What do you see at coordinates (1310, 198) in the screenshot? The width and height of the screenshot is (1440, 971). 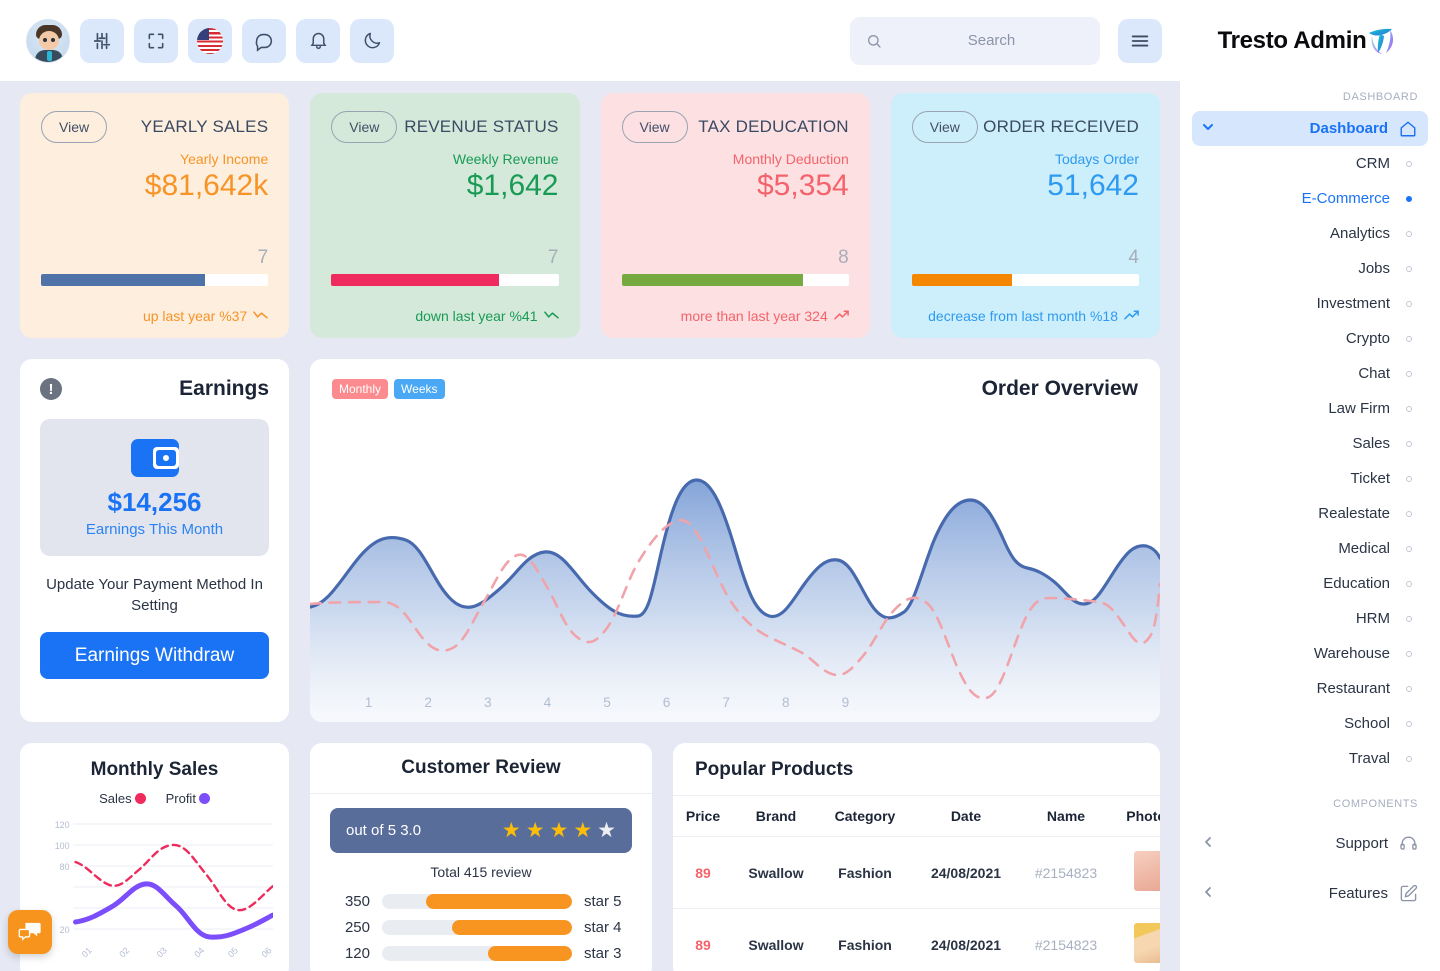 I see `sidebar-item-e-commerce: E-Commerce` at bounding box center [1310, 198].